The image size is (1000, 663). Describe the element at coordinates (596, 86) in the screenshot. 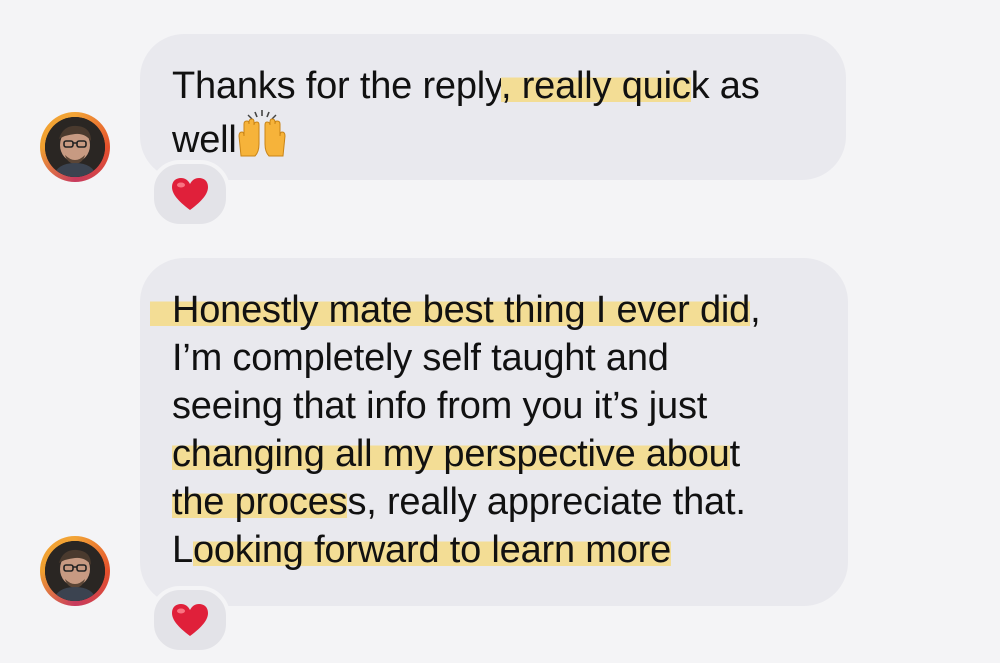

I see `highlighted-segment: , really quic` at that location.